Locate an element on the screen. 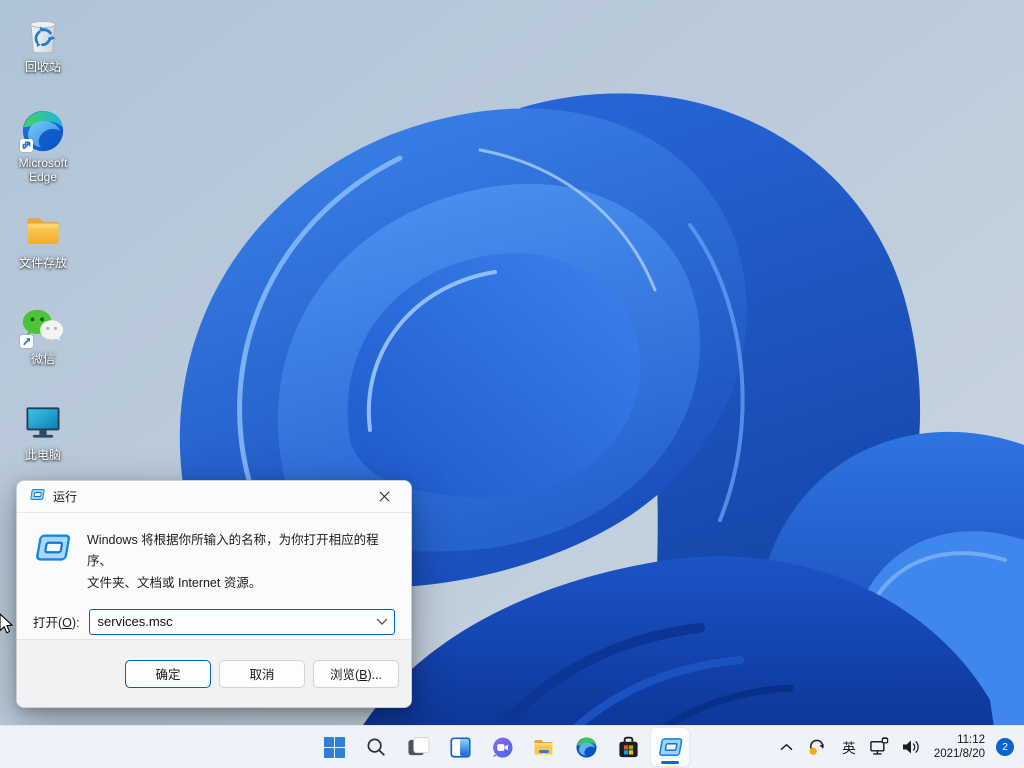  recycle-bin-icon is located at coordinates (43, 35).